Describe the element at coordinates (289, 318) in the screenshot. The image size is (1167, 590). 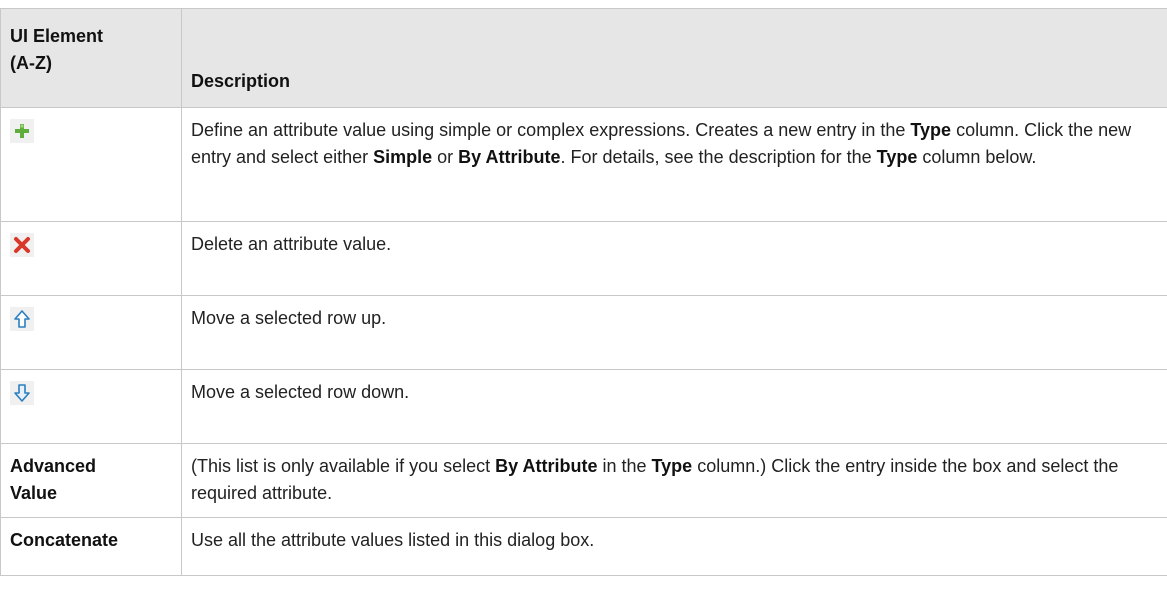
I see `description-text: Move a selected row up.` at that location.